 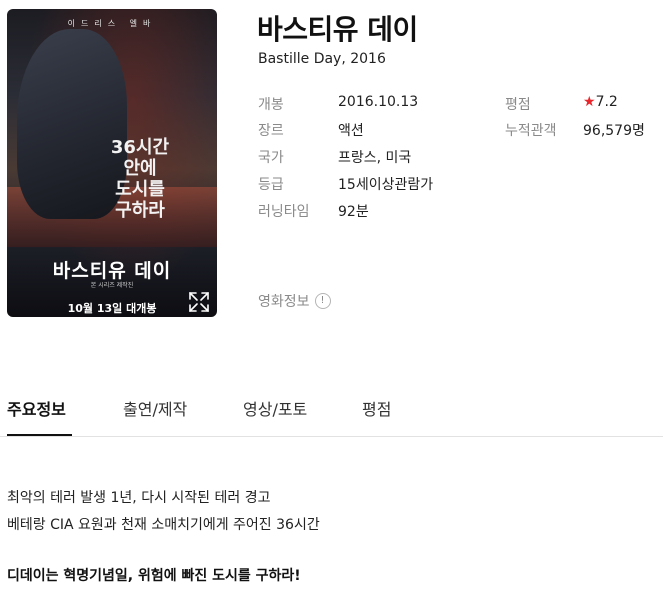 What do you see at coordinates (271, 131) in the screenshot?
I see `genre-label: 장르` at bounding box center [271, 131].